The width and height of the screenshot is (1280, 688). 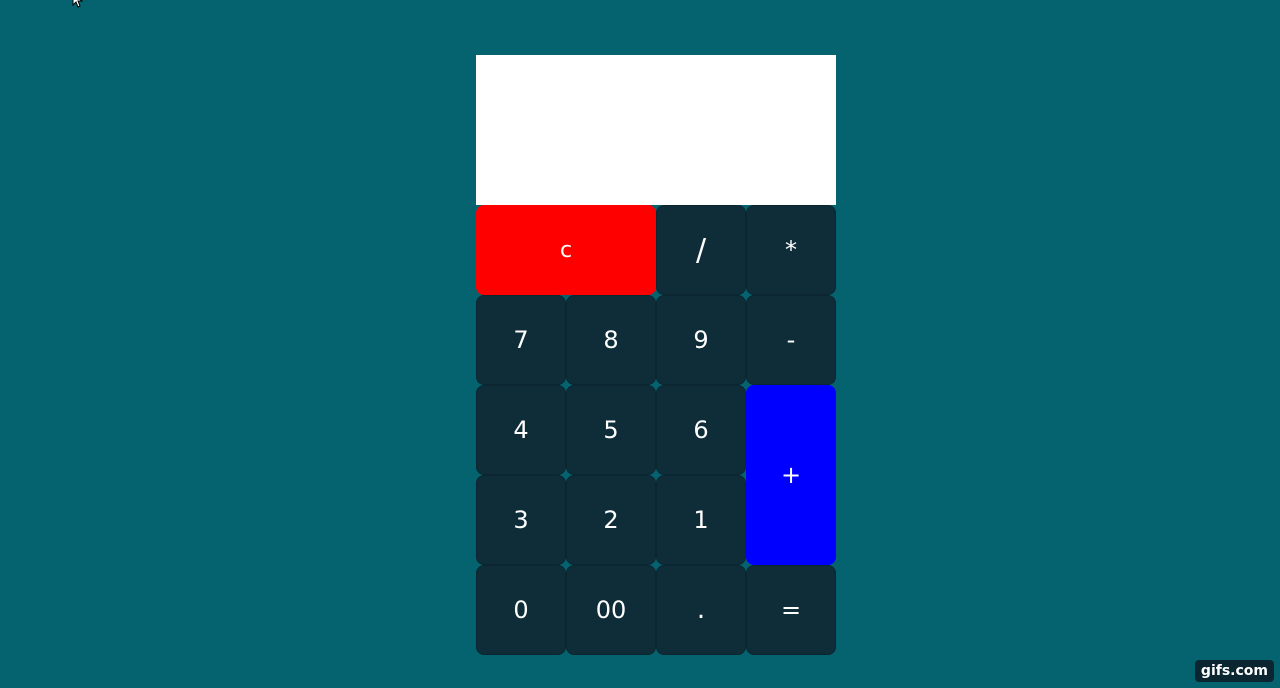 What do you see at coordinates (566, 250) in the screenshot?
I see `clear-button: c` at bounding box center [566, 250].